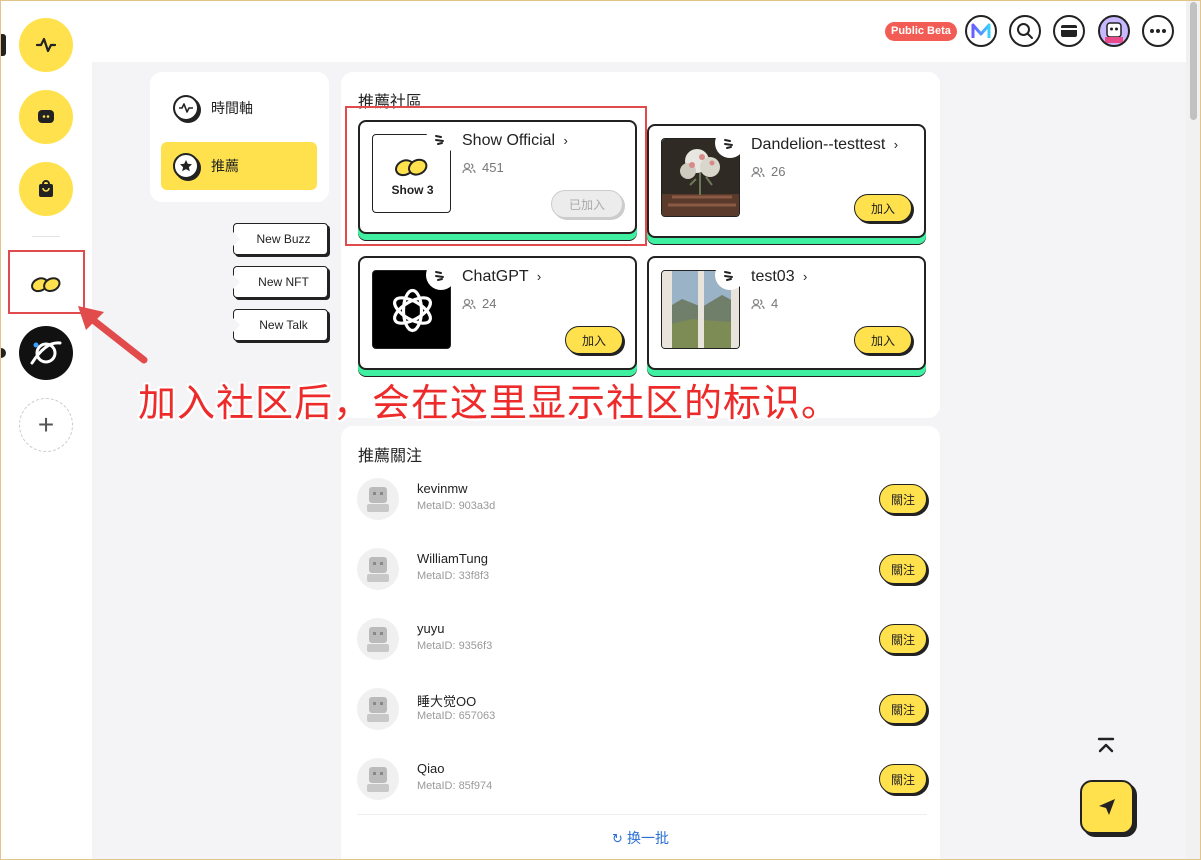 The width and height of the screenshot is (1201, 860). What do you see at coordinates (497, 313) in the screenshot?
I see `community-card-chatgpt: ChatGPT › 24 加入` at bounding box center [497, 313].